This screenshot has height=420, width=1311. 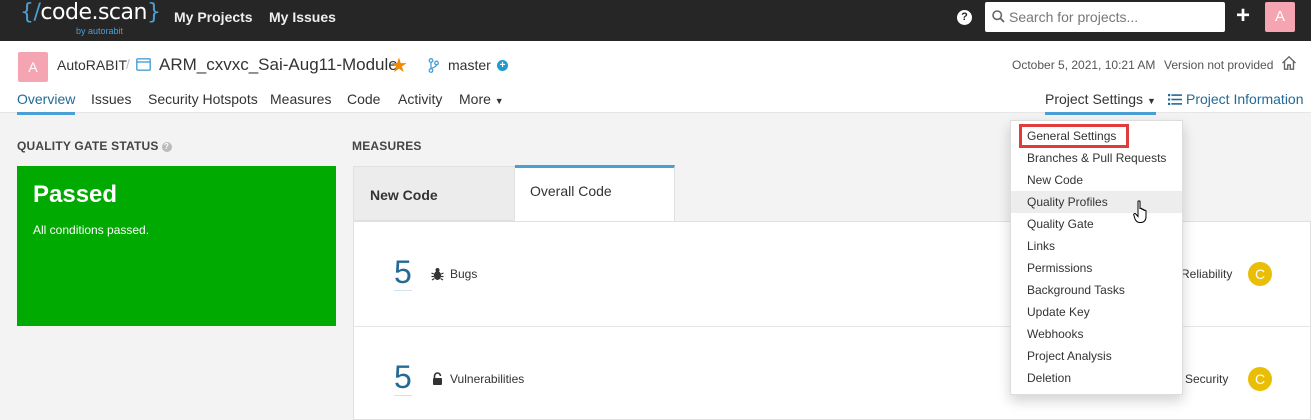 I want to click on branch-add-icon: +, so click(x=502, y=65).